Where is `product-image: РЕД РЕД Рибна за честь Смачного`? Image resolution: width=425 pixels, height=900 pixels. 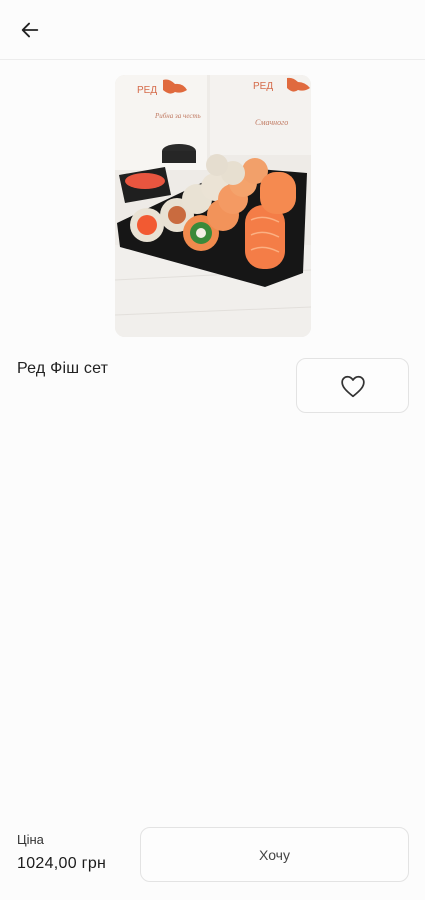
product-image: РЕД РЕД Рибна за честь Смачного is located at coordinates (213, 206).